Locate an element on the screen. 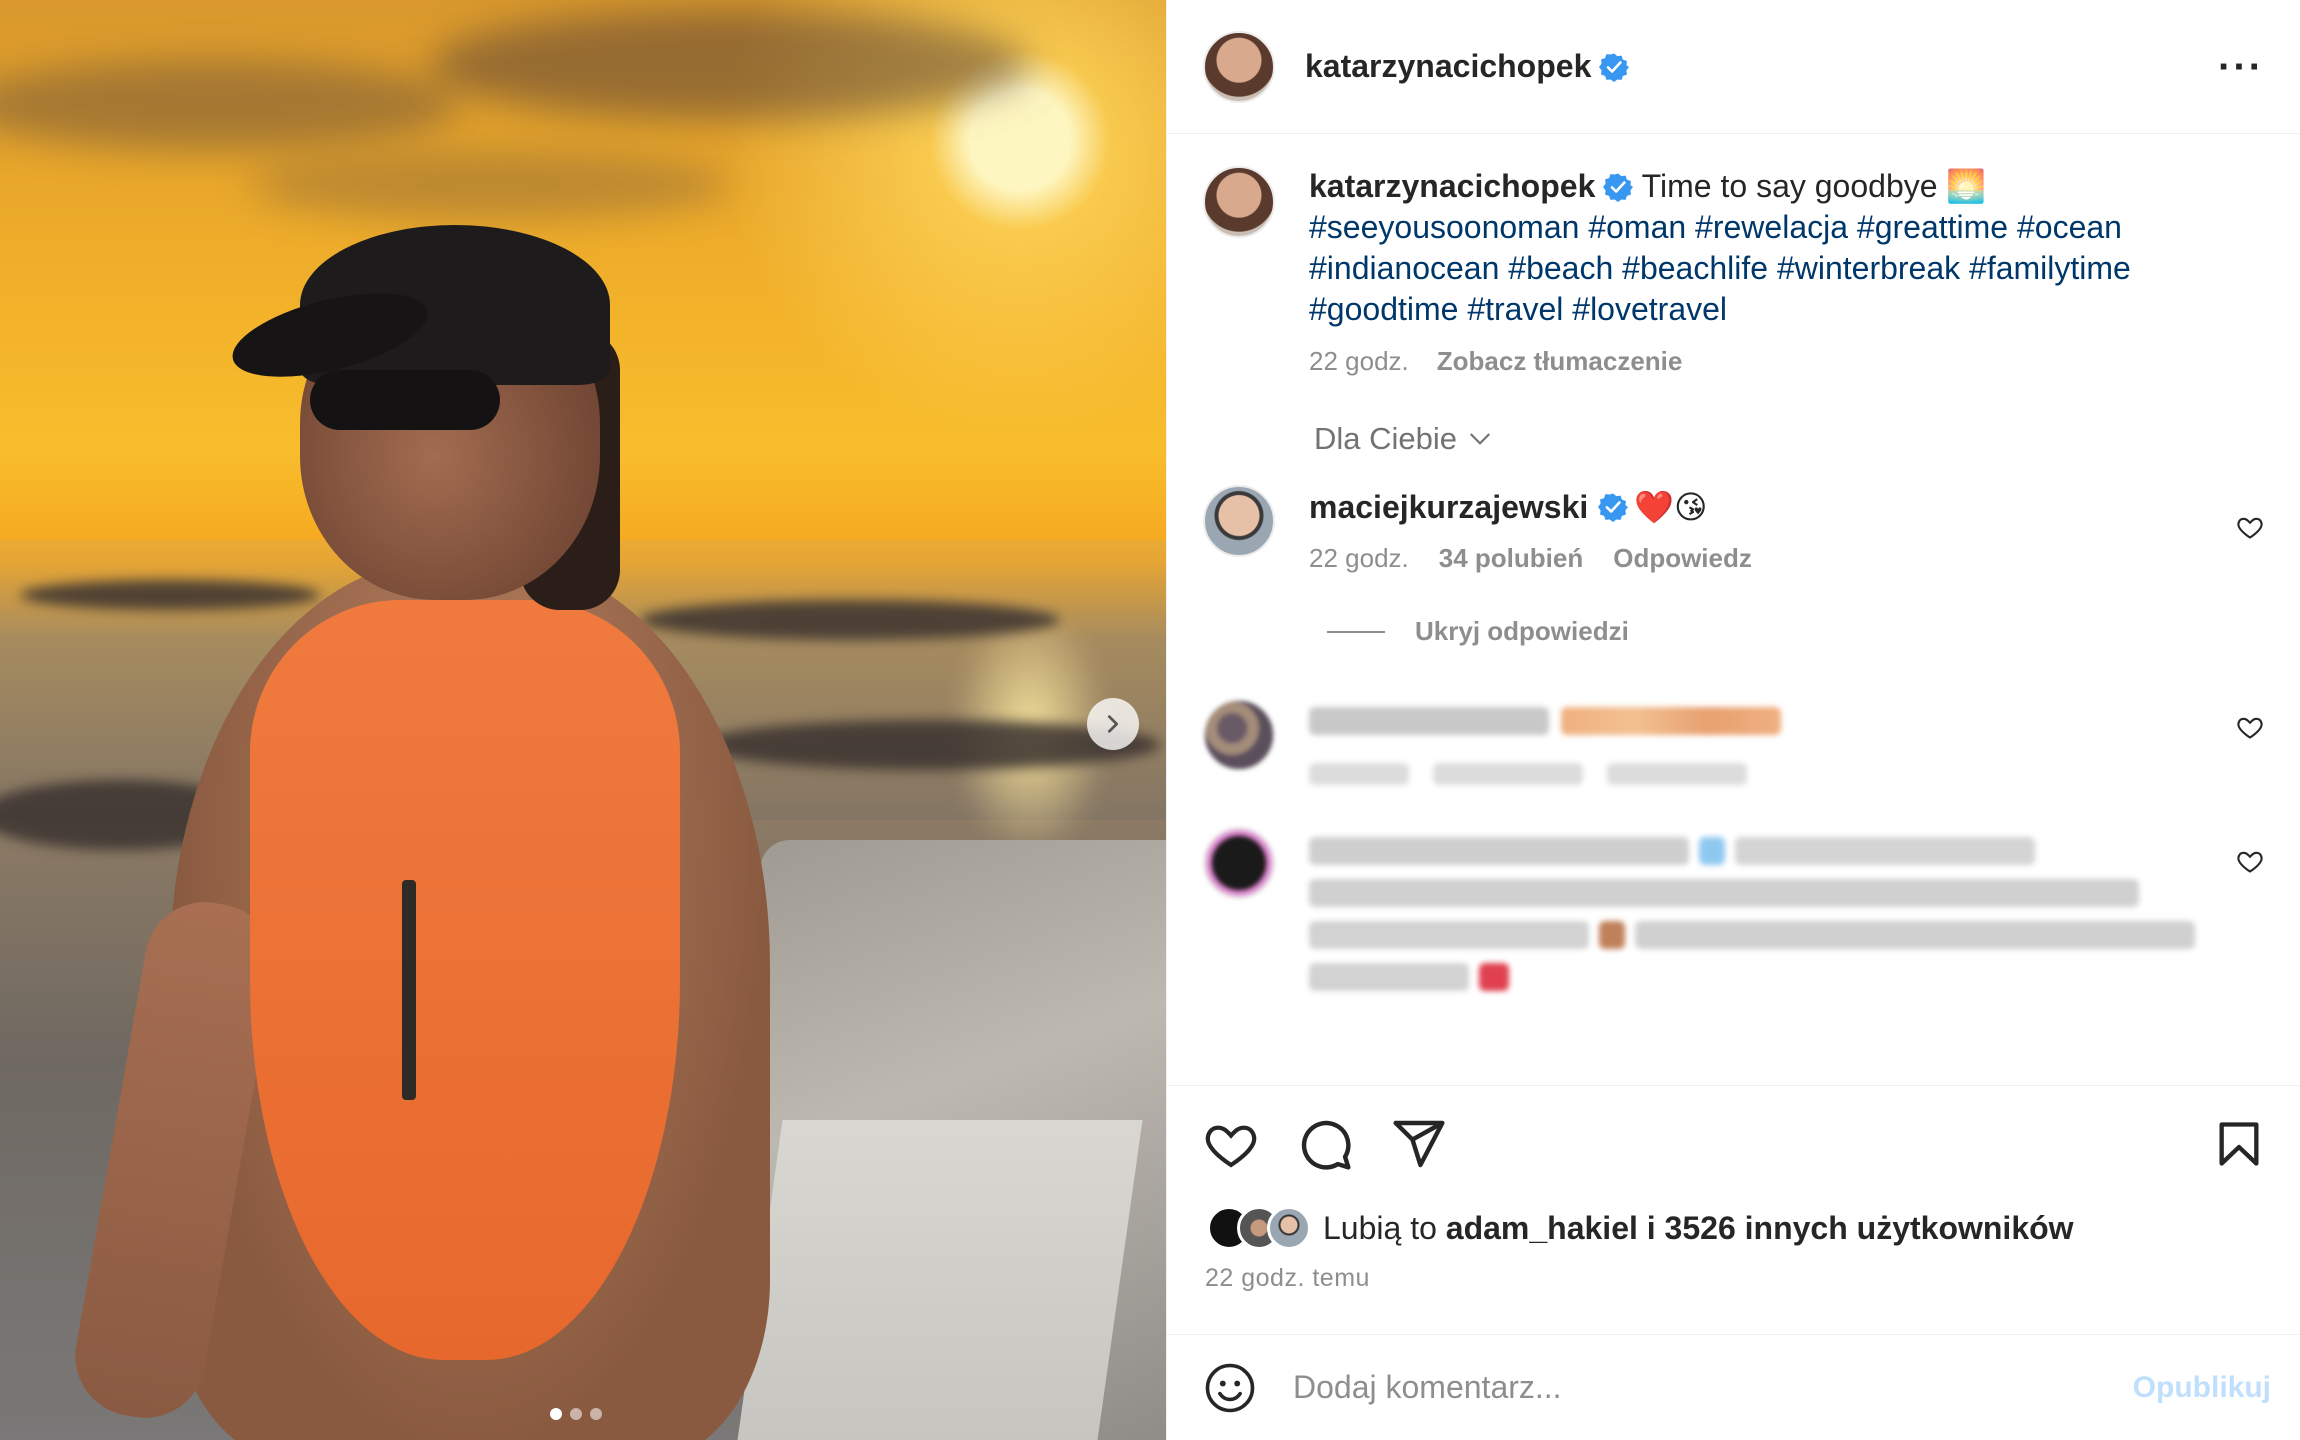  caption-meta: 22 godz. Zobacz tłumaczenie is located at coordinates (1759, 361).